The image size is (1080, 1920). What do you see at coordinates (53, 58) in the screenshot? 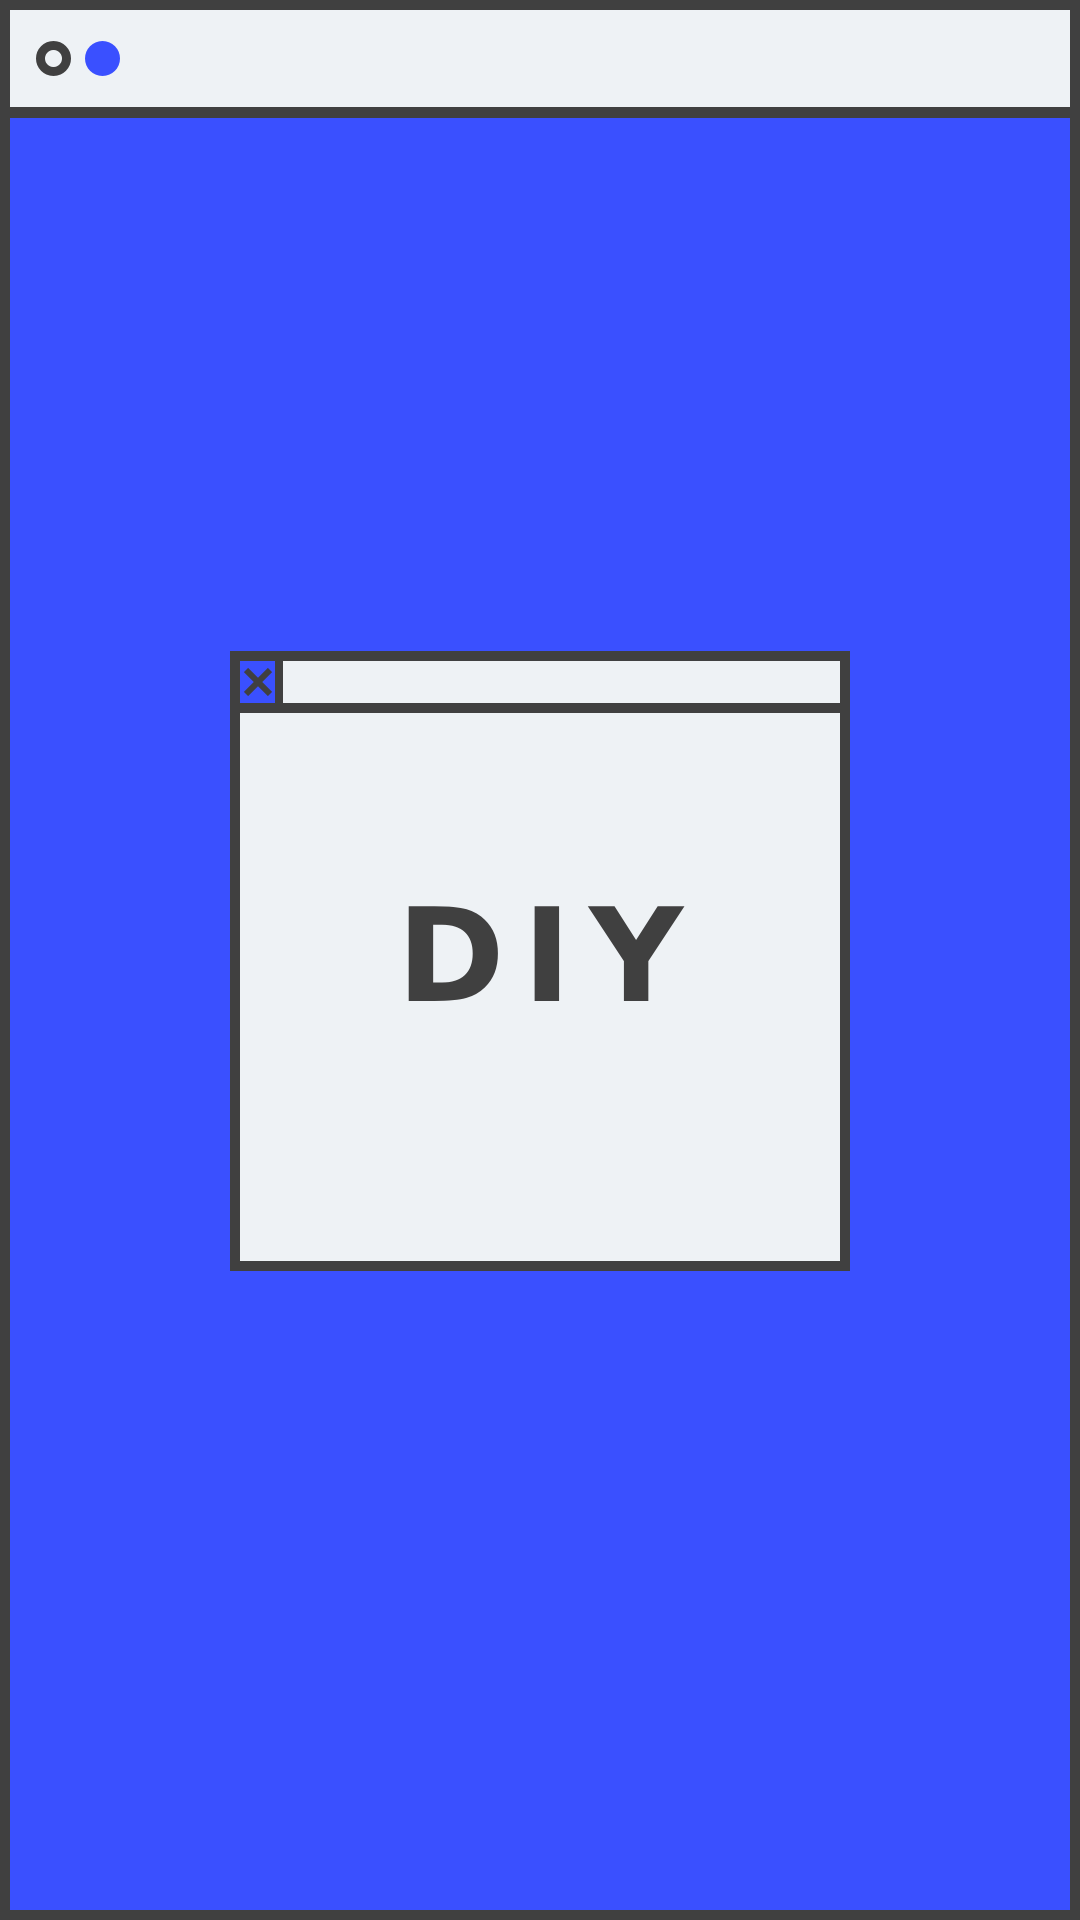
I see `ring-icon` at bounding box center [53, 58].